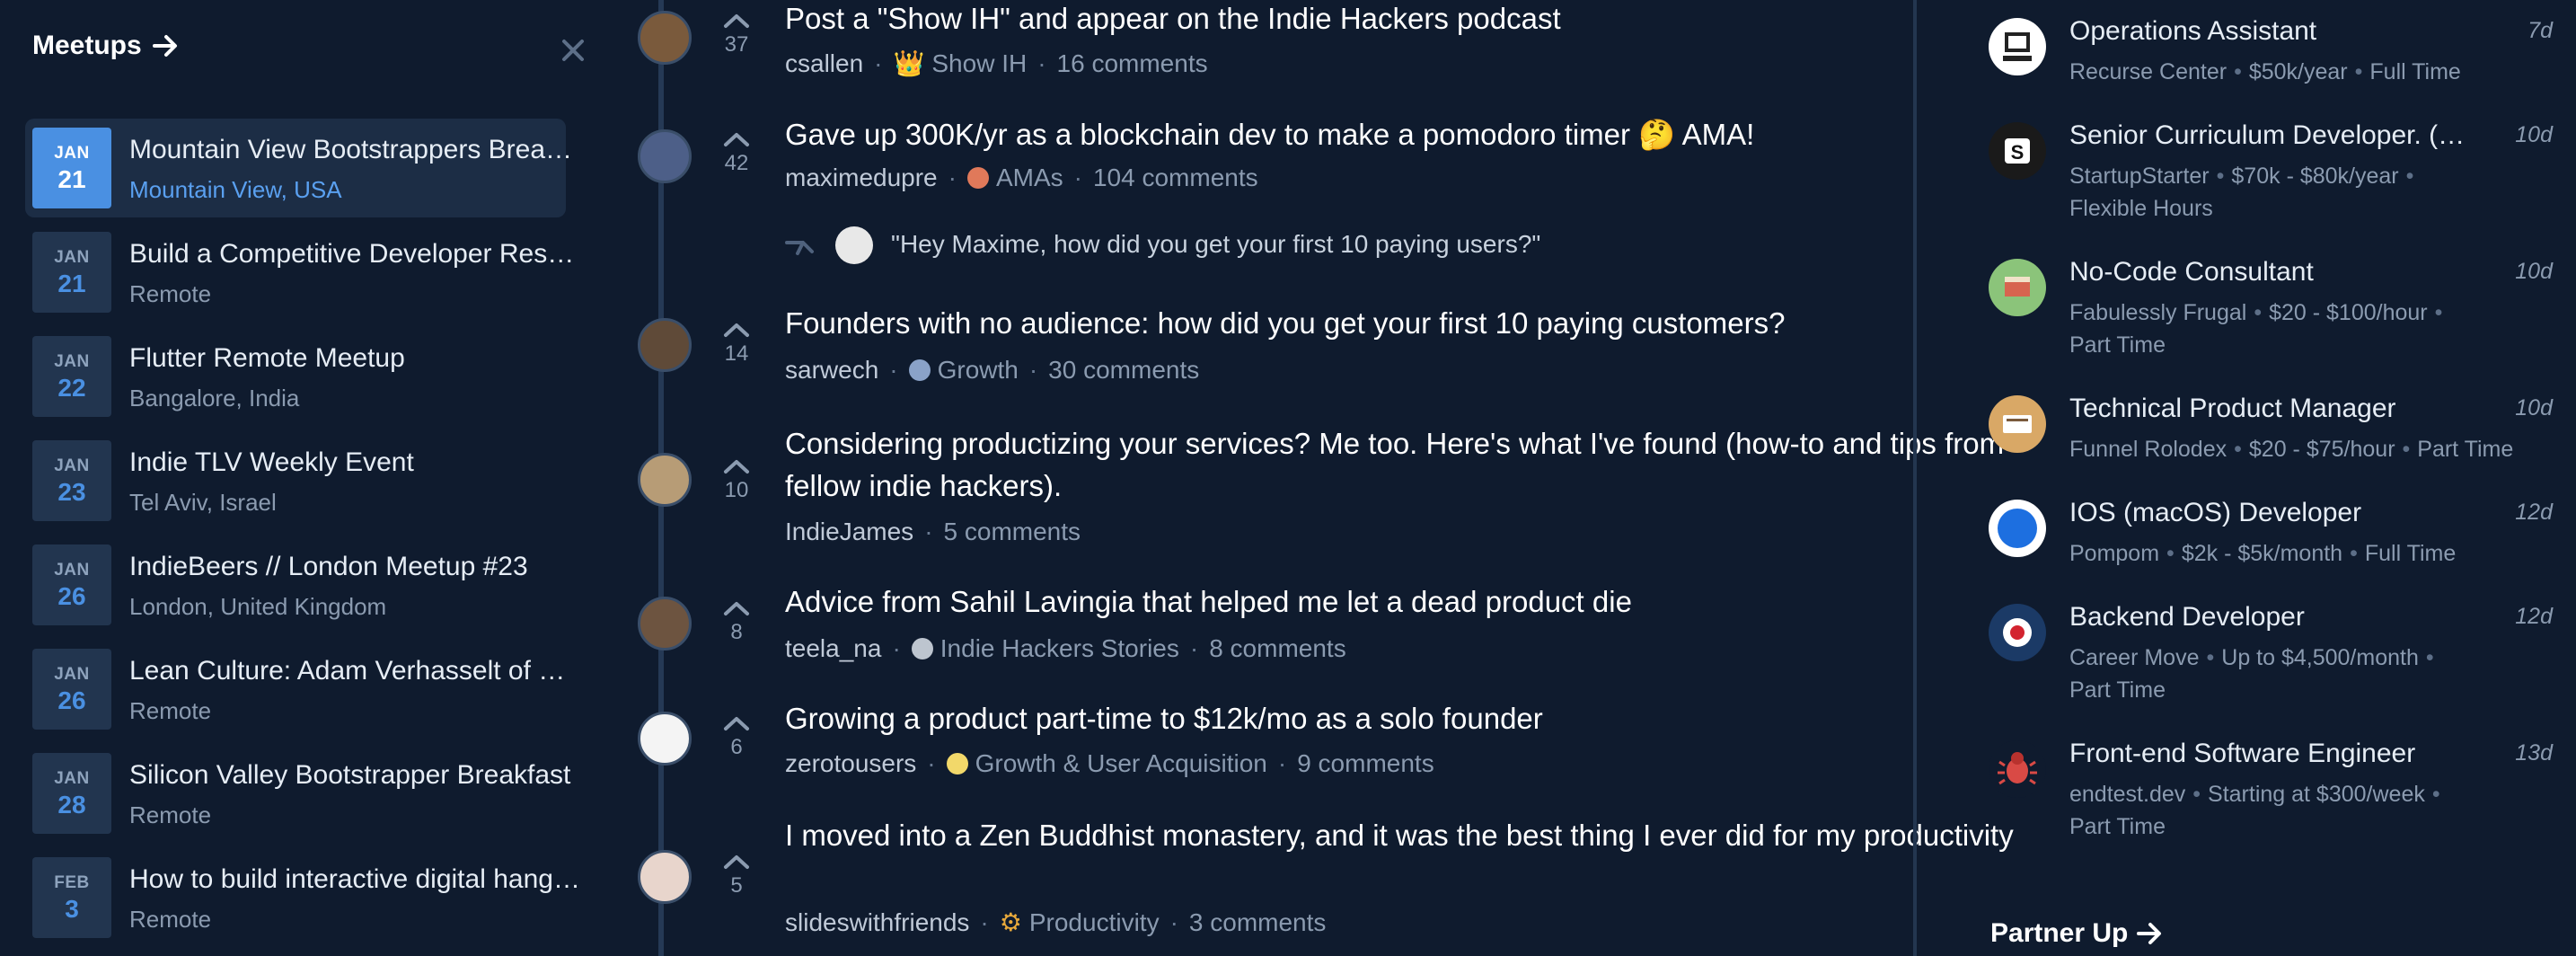 The width and height of the screenshot is (2576, 956). I want to click on upvote-button: 5, so click(736, 876).